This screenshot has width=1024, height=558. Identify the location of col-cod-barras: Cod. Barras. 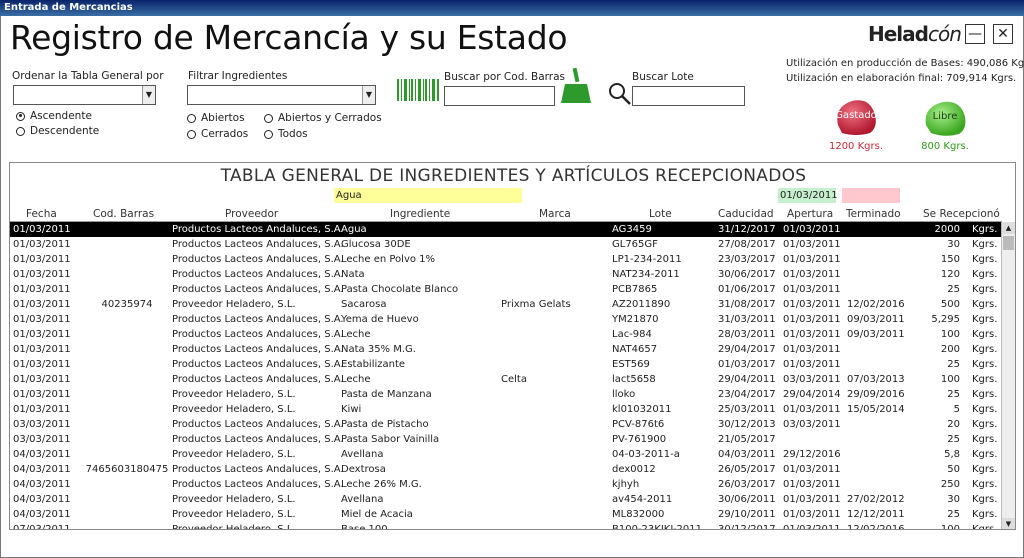
(123, 214).